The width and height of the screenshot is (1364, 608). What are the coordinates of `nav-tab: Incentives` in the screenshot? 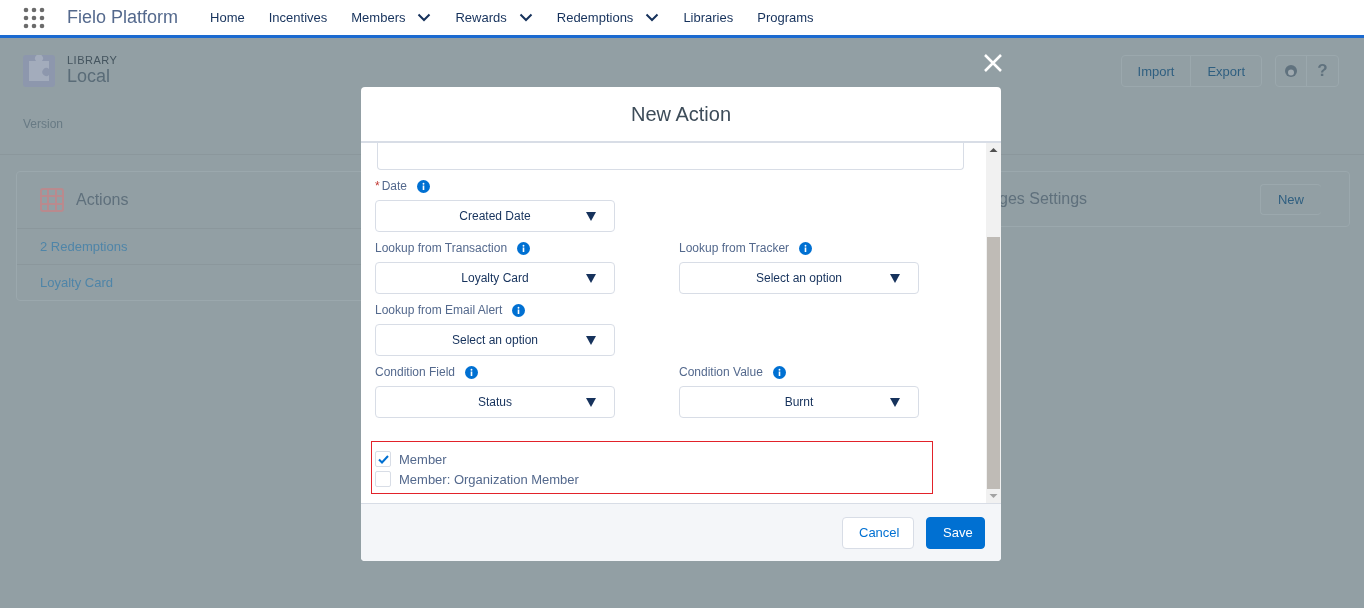 It's located at (298, 17).